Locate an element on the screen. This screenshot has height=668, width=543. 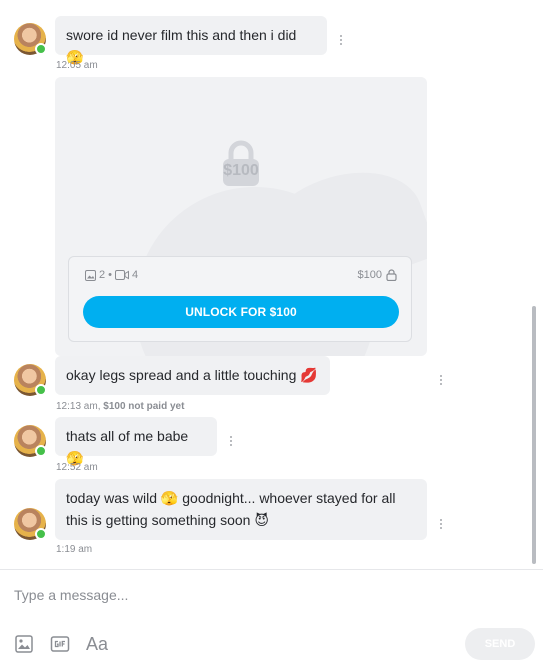
gif-icon is located at coordinates (60, 644).